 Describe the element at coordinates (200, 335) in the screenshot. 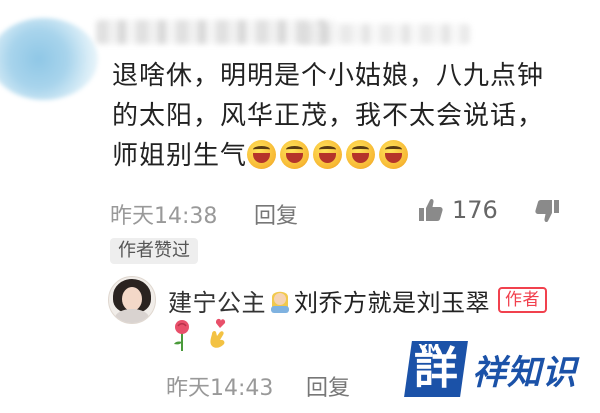

I see `reply-stickers` at that location.